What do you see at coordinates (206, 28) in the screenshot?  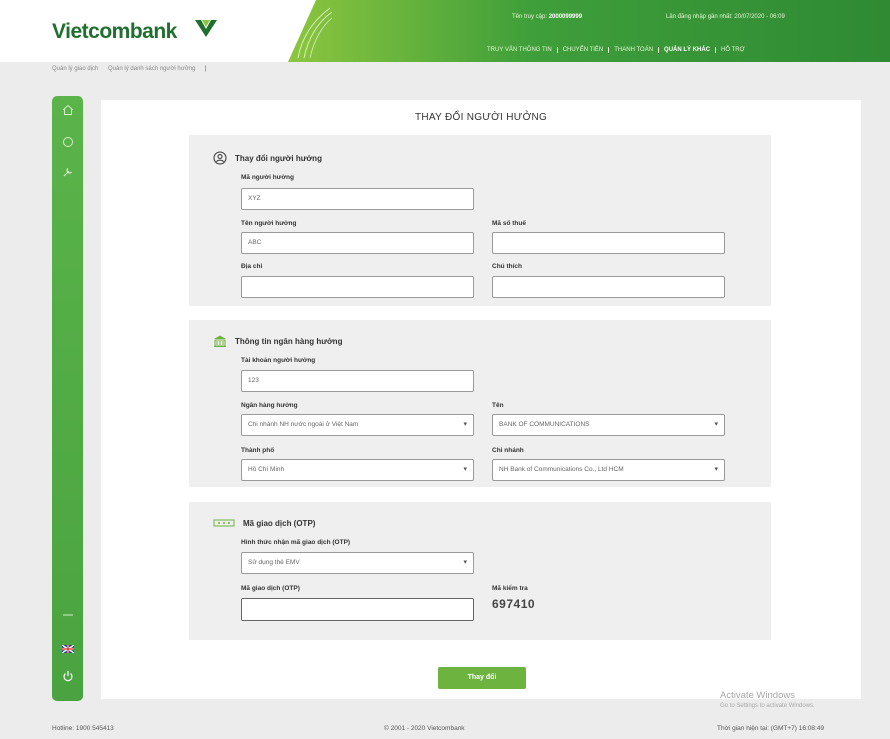 I see `logo-mark-icon` at bounding box center [206, 28].